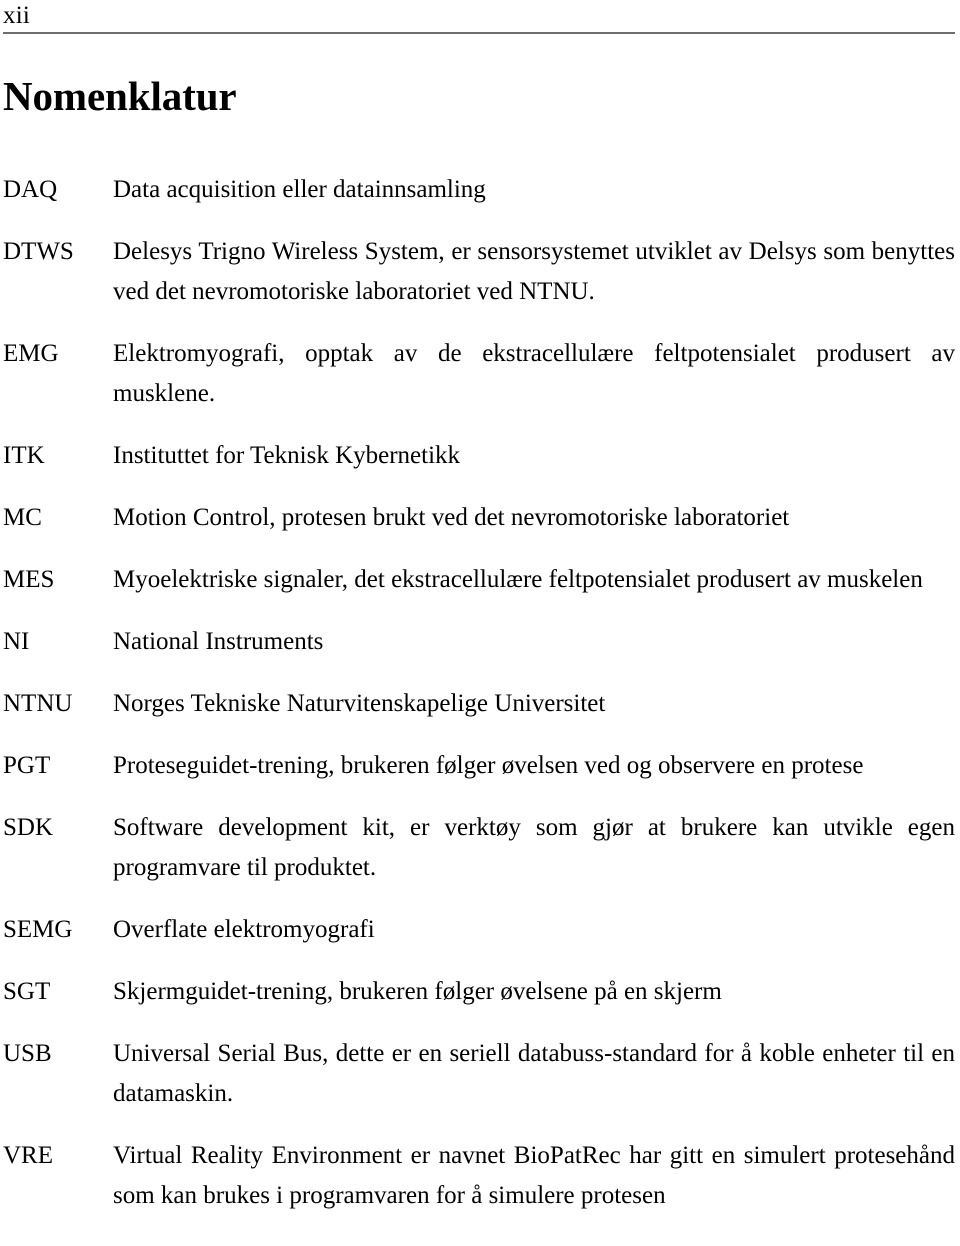 The width and height of the screenshot is (960, 1246). What do you see at coordinates (479, 33) in the screenshot?
I see `header-rule` at bounding box center [479, 33].